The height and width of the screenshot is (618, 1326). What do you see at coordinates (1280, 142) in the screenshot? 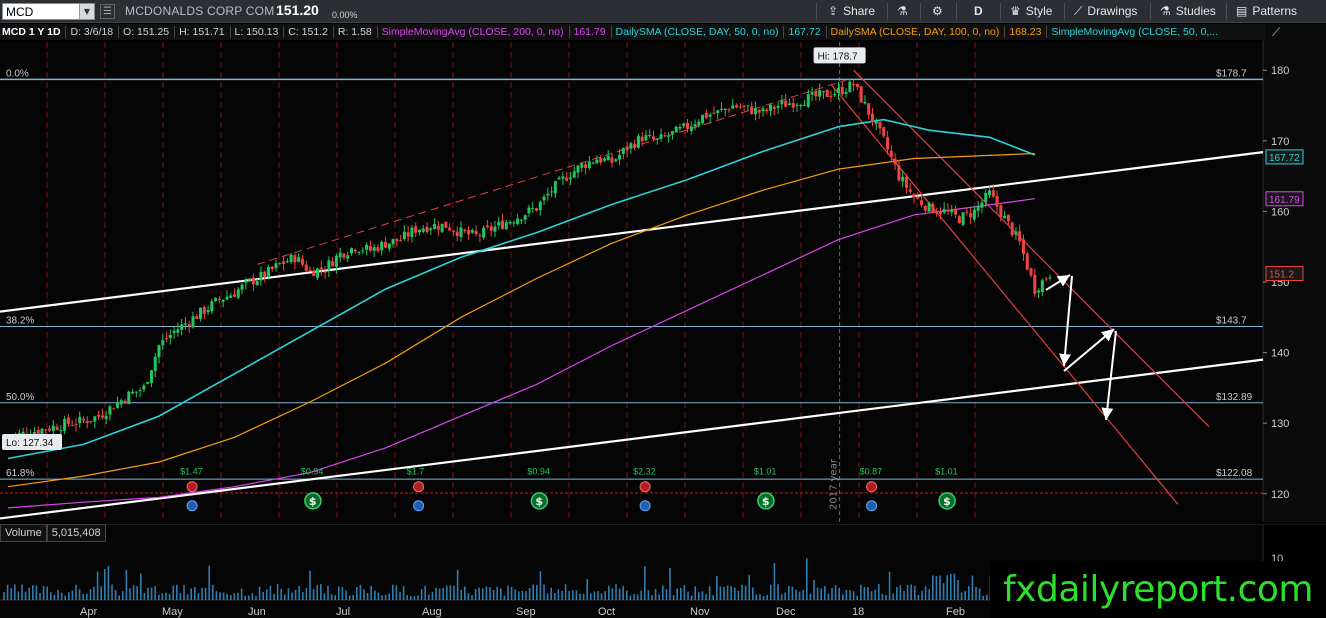
I see `price-tick-label: 170` at bounding box center [1280, 142].